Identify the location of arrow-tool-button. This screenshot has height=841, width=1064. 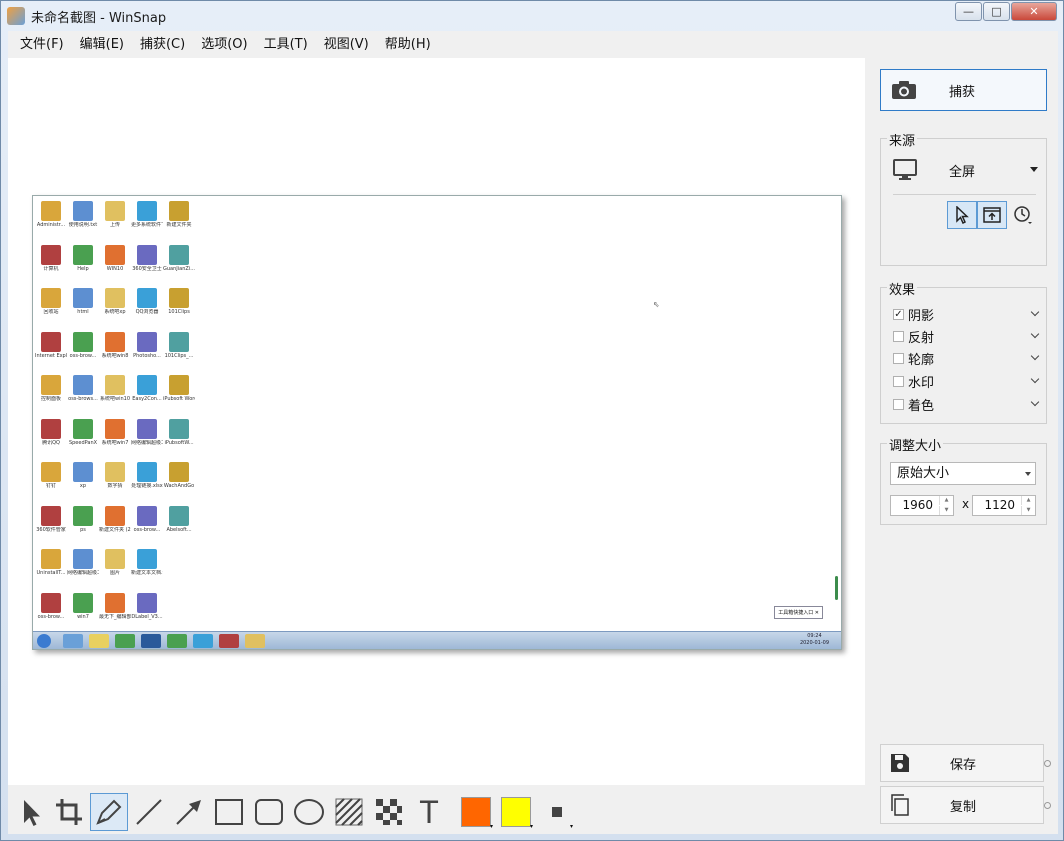
(189, 812).